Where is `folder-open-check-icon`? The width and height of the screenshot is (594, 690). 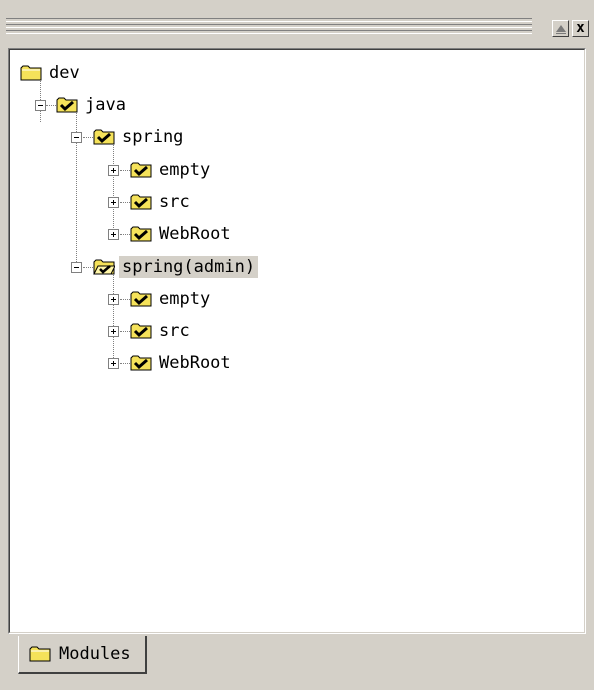
folder-open-check-icon is located at coordinates (104, 267).